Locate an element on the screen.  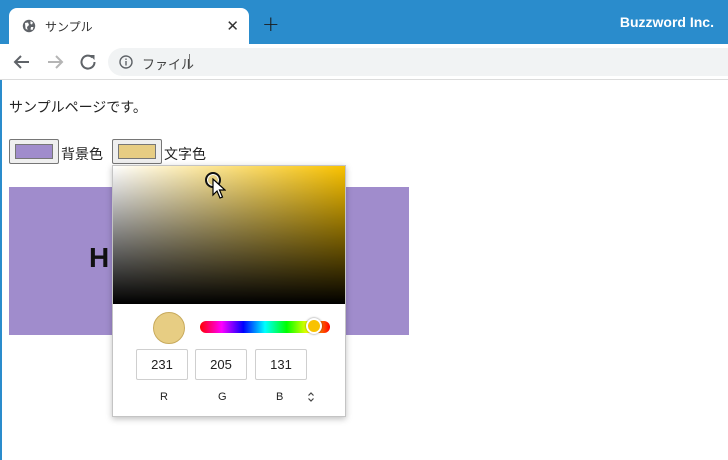
info-icon is located at coordinates (126, 62).